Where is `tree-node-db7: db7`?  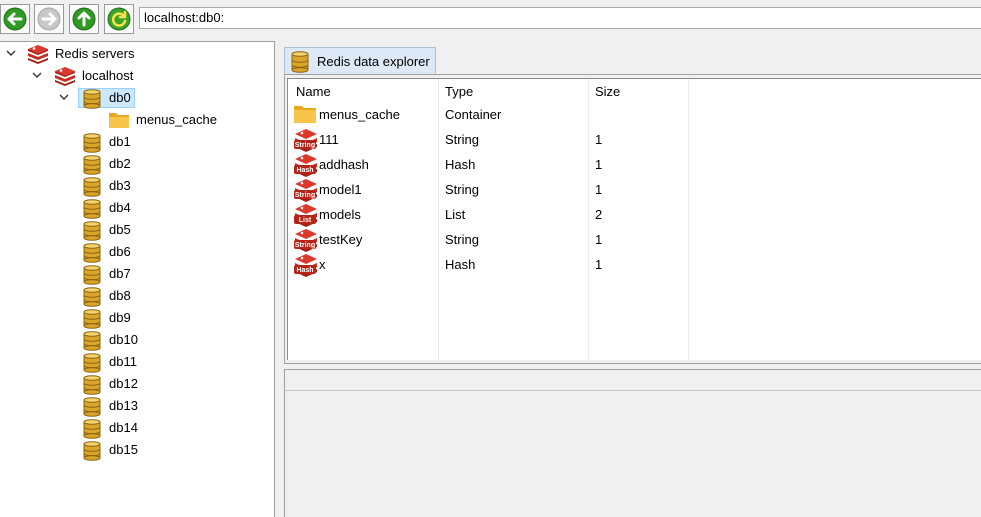
tree-node-db7: db7 is located at coordinates (135, 274).